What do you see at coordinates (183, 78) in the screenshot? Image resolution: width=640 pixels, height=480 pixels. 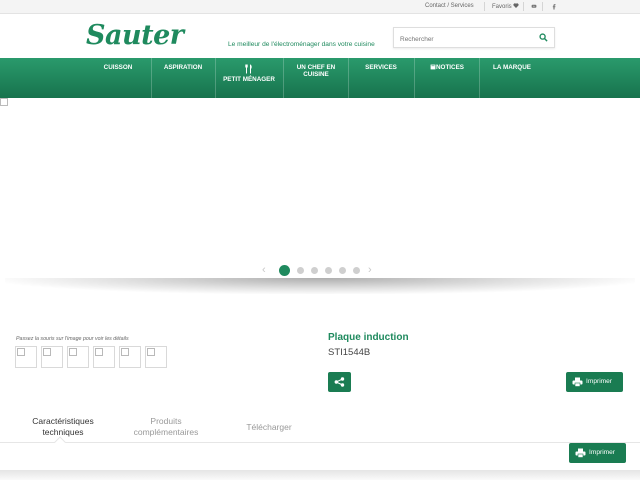 I see `nav-item-aspiration: ASPIRATION` at bounding box center [183, 78].